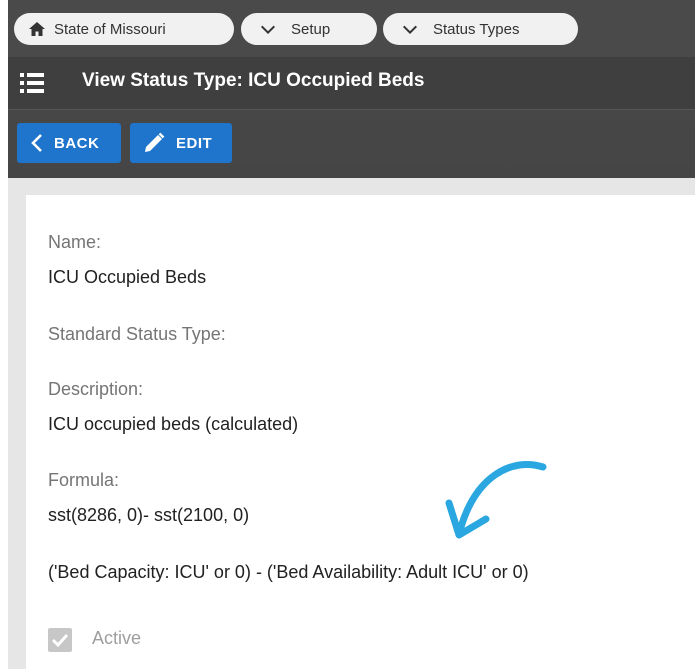  Describe the element at coordinates (127, 277) in the screenshot. I see `name-value: ICU Occupied Beds` at that location.